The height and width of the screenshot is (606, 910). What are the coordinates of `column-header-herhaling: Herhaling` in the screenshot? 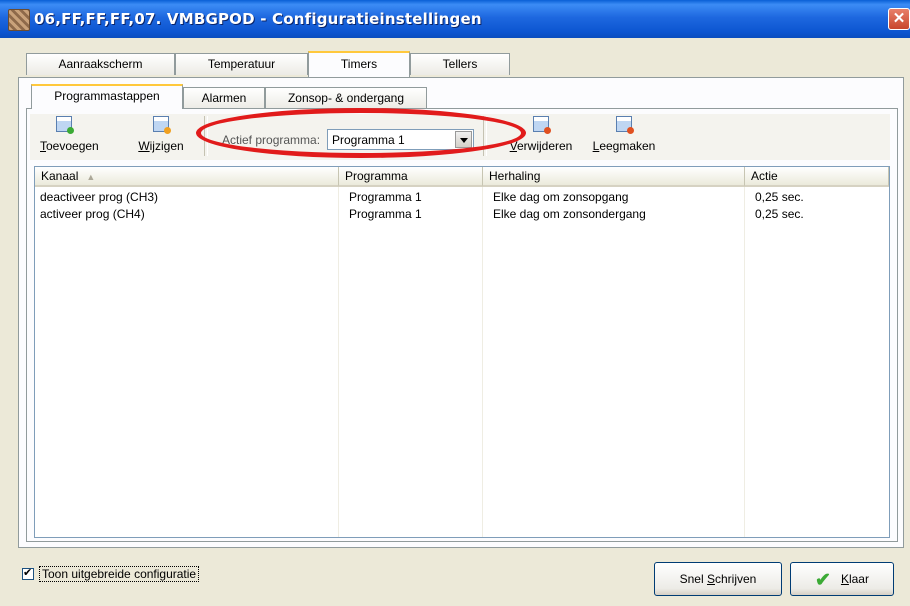 It's located at (614, 177).